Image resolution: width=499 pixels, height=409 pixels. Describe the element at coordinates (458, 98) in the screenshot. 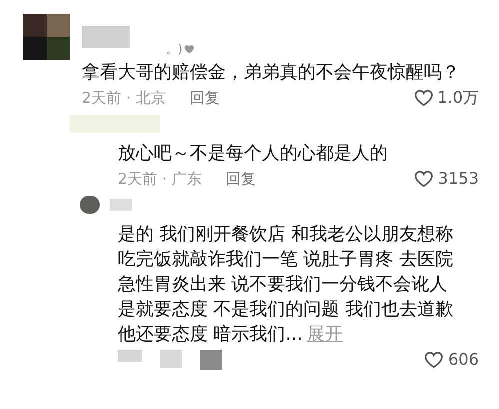

I see `like-count: 1.0万` at that location.